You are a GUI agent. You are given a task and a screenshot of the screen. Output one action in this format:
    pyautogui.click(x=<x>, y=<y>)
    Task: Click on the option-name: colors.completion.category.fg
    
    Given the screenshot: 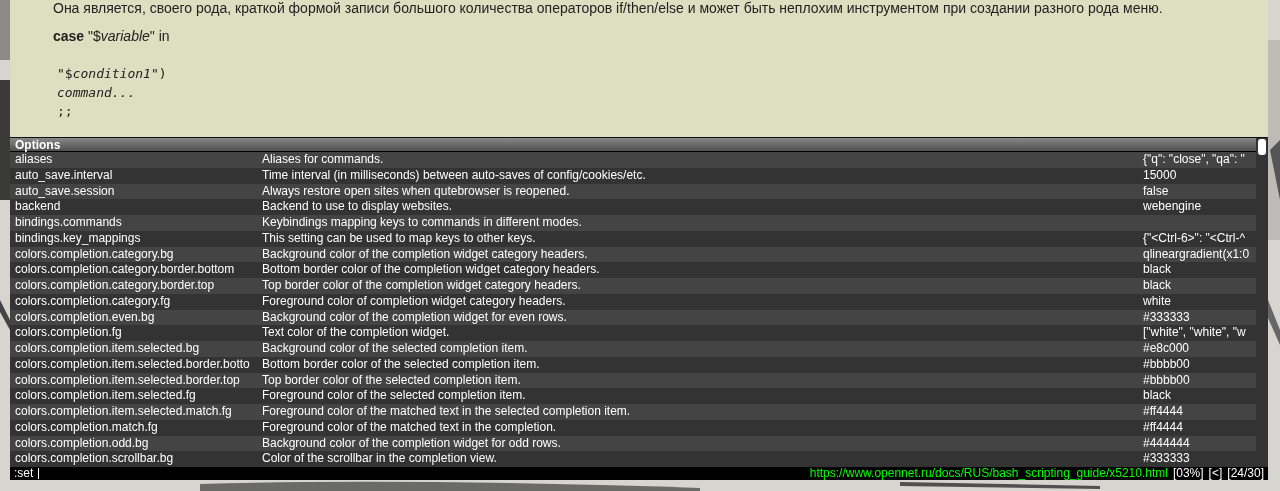 What is the action you would take?
    pyautogui.click(x=93, y=301)
    